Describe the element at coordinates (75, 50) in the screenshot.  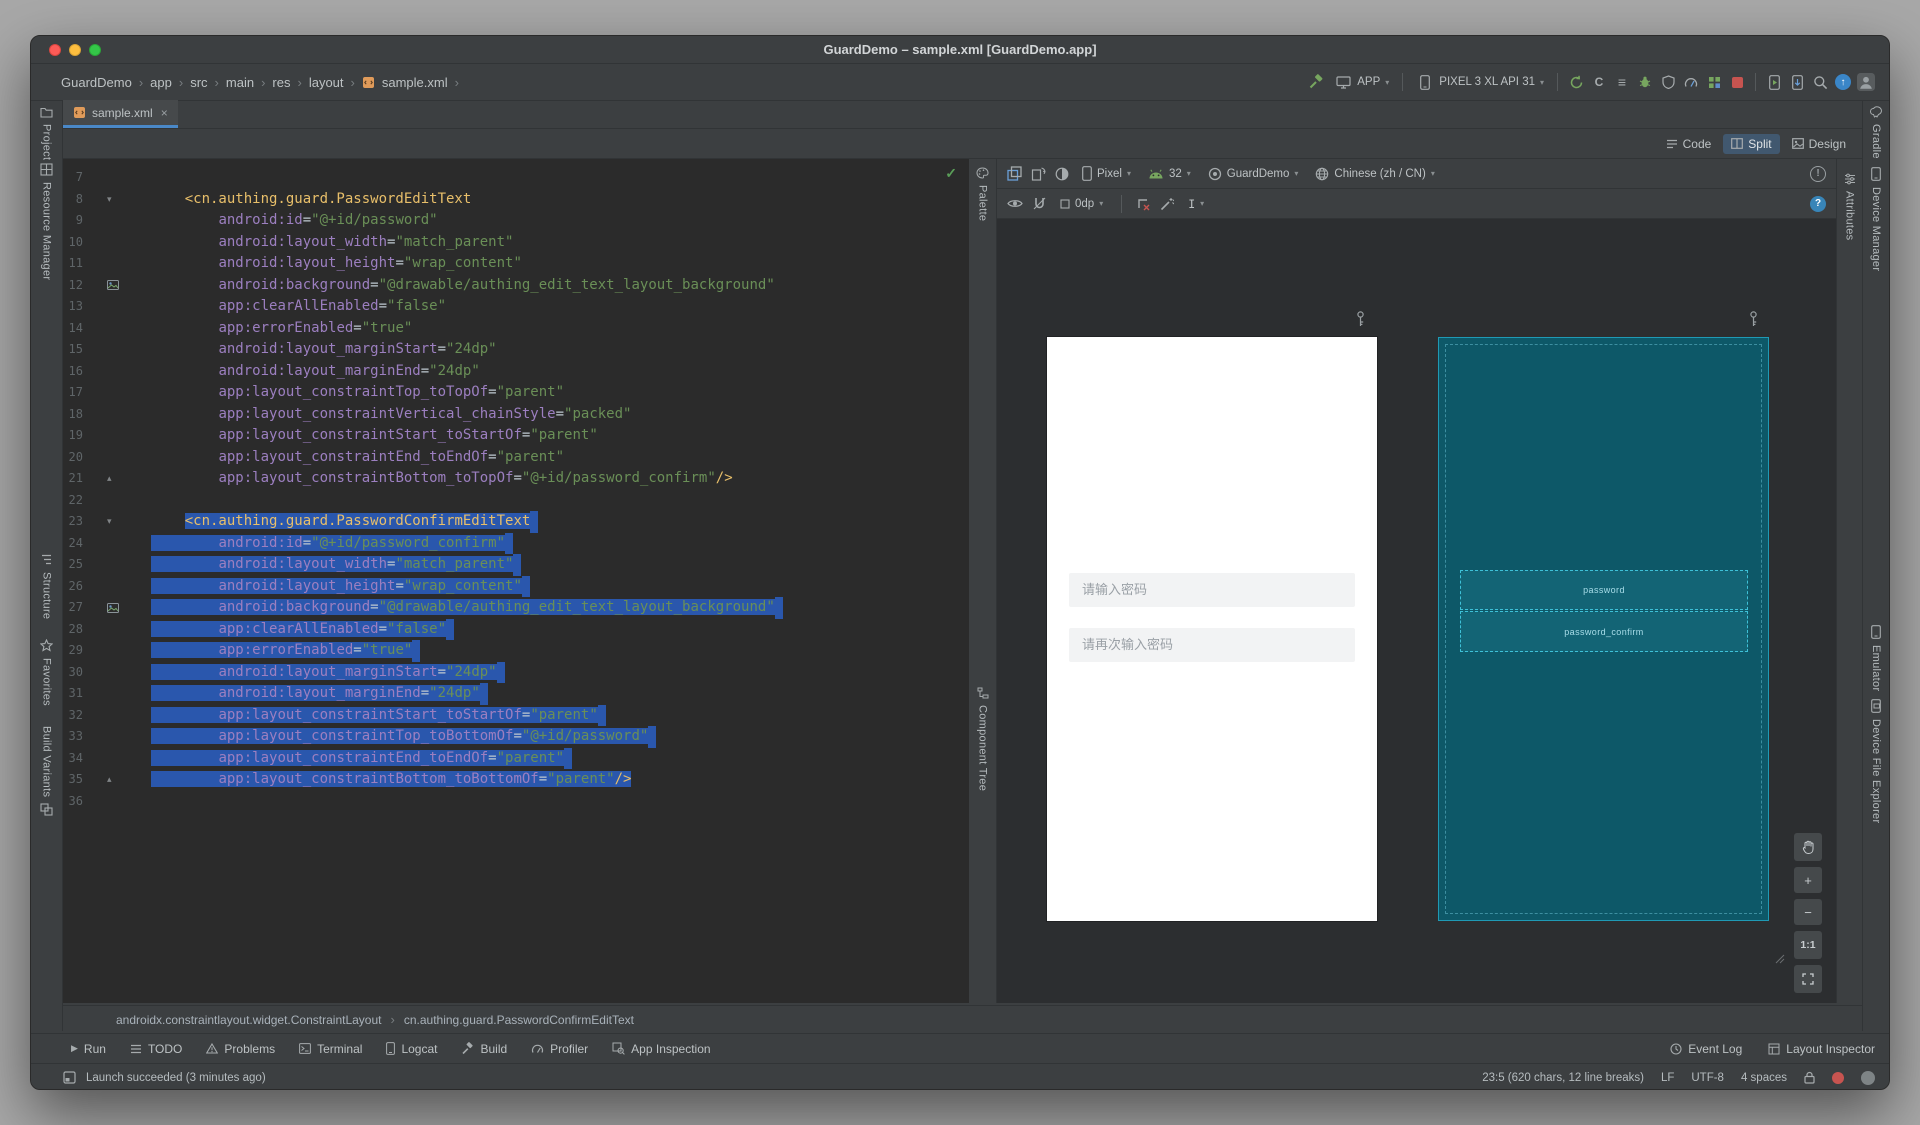
I see `minimize-window-button` at that location.